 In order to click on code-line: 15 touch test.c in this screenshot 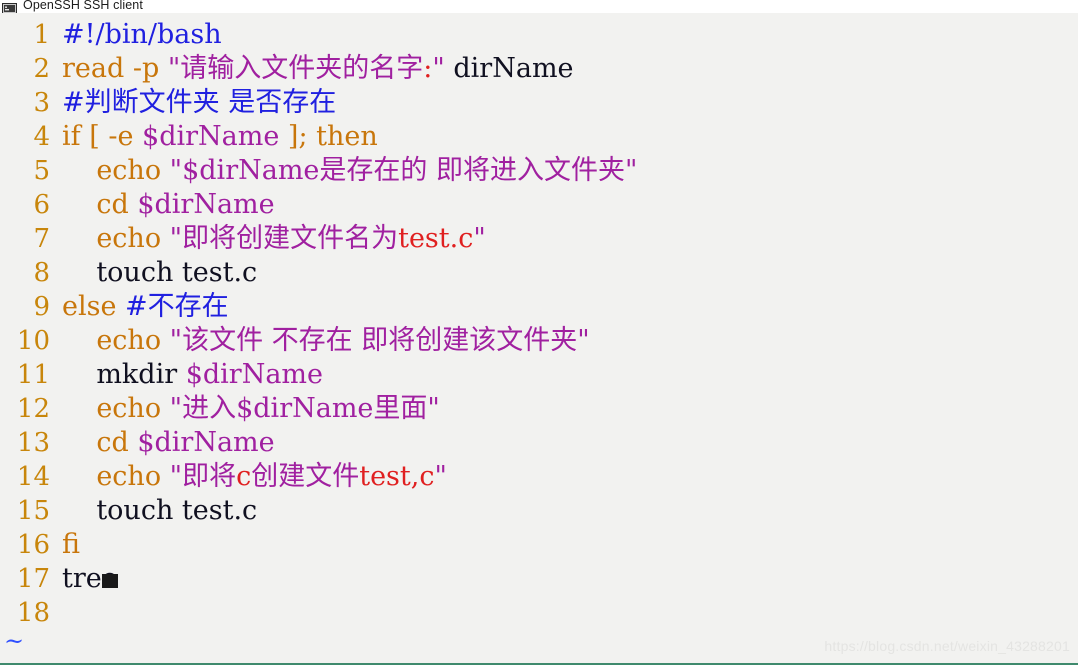, I will do `click(539, 511)`.